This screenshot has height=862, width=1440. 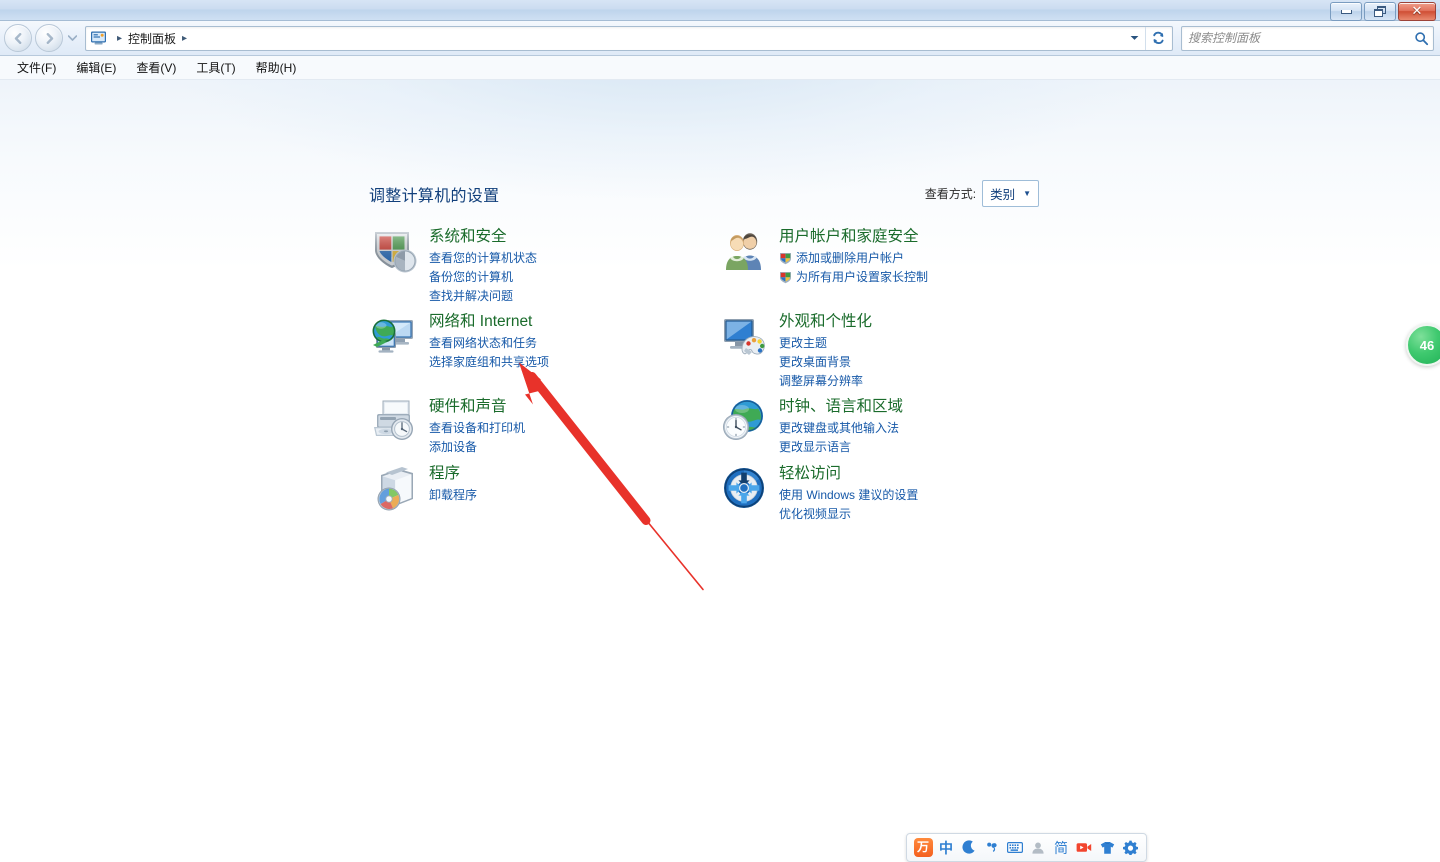 What do you see at coordinates (489, 362) in the screenshot?
I see `link-choose-homegroup-and-sharing-options: 选择家庭组和共享选项` at bounding box center [489, 362].